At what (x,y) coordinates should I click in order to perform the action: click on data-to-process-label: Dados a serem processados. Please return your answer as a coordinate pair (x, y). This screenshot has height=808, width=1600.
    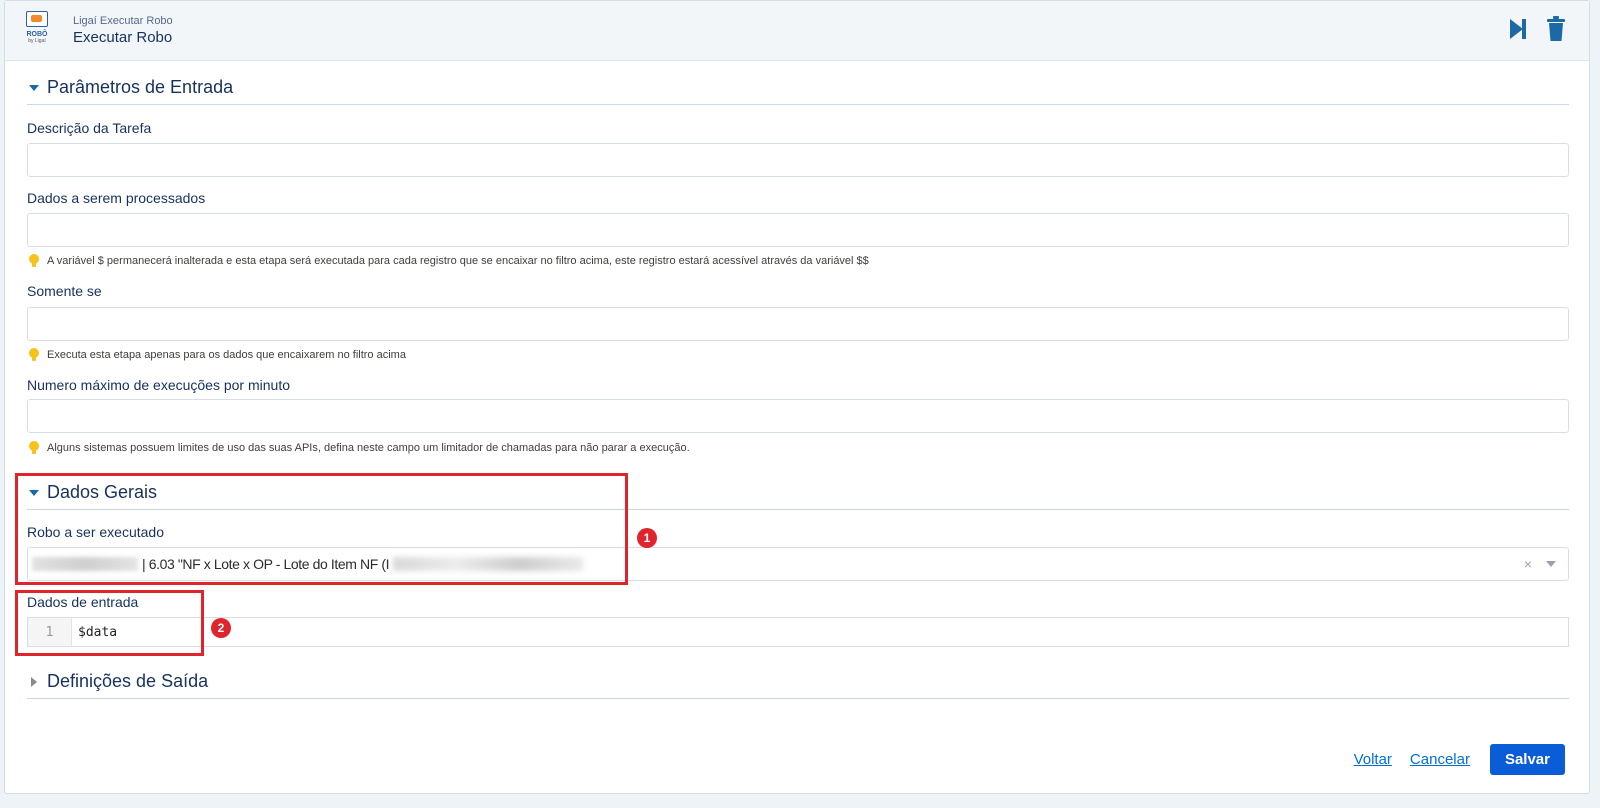
    Looking at the image, I should click on (116, 198).